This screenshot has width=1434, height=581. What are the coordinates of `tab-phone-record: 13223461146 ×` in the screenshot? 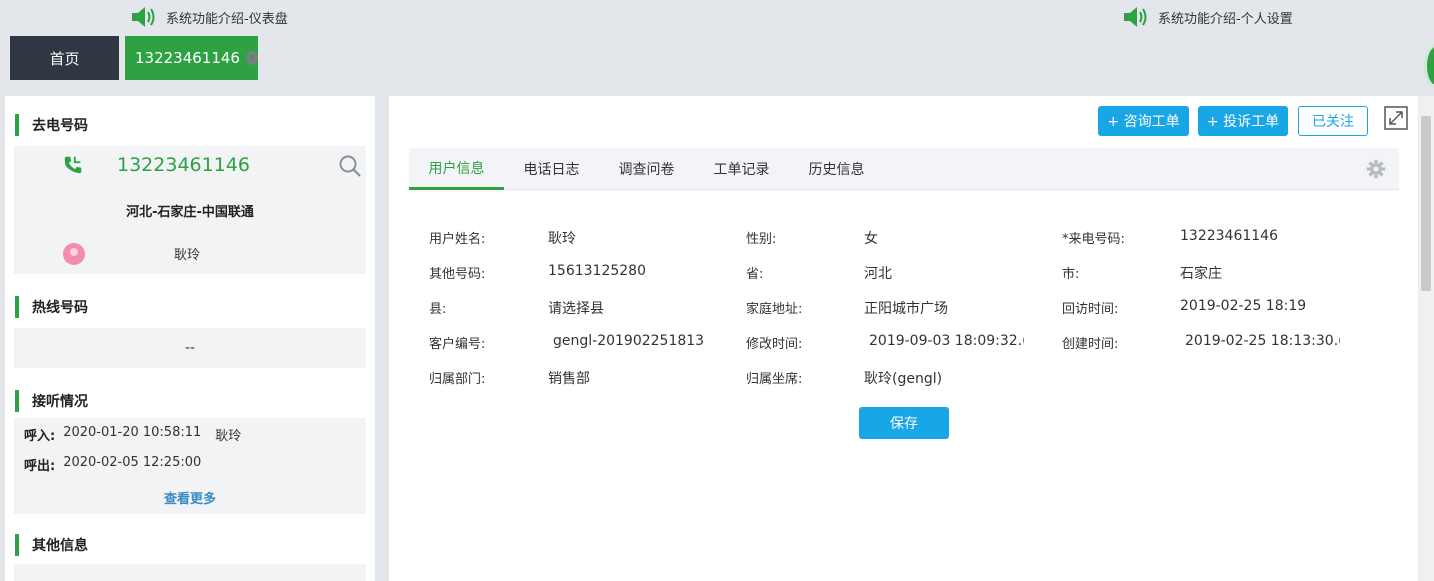 It's located at (191, 58).